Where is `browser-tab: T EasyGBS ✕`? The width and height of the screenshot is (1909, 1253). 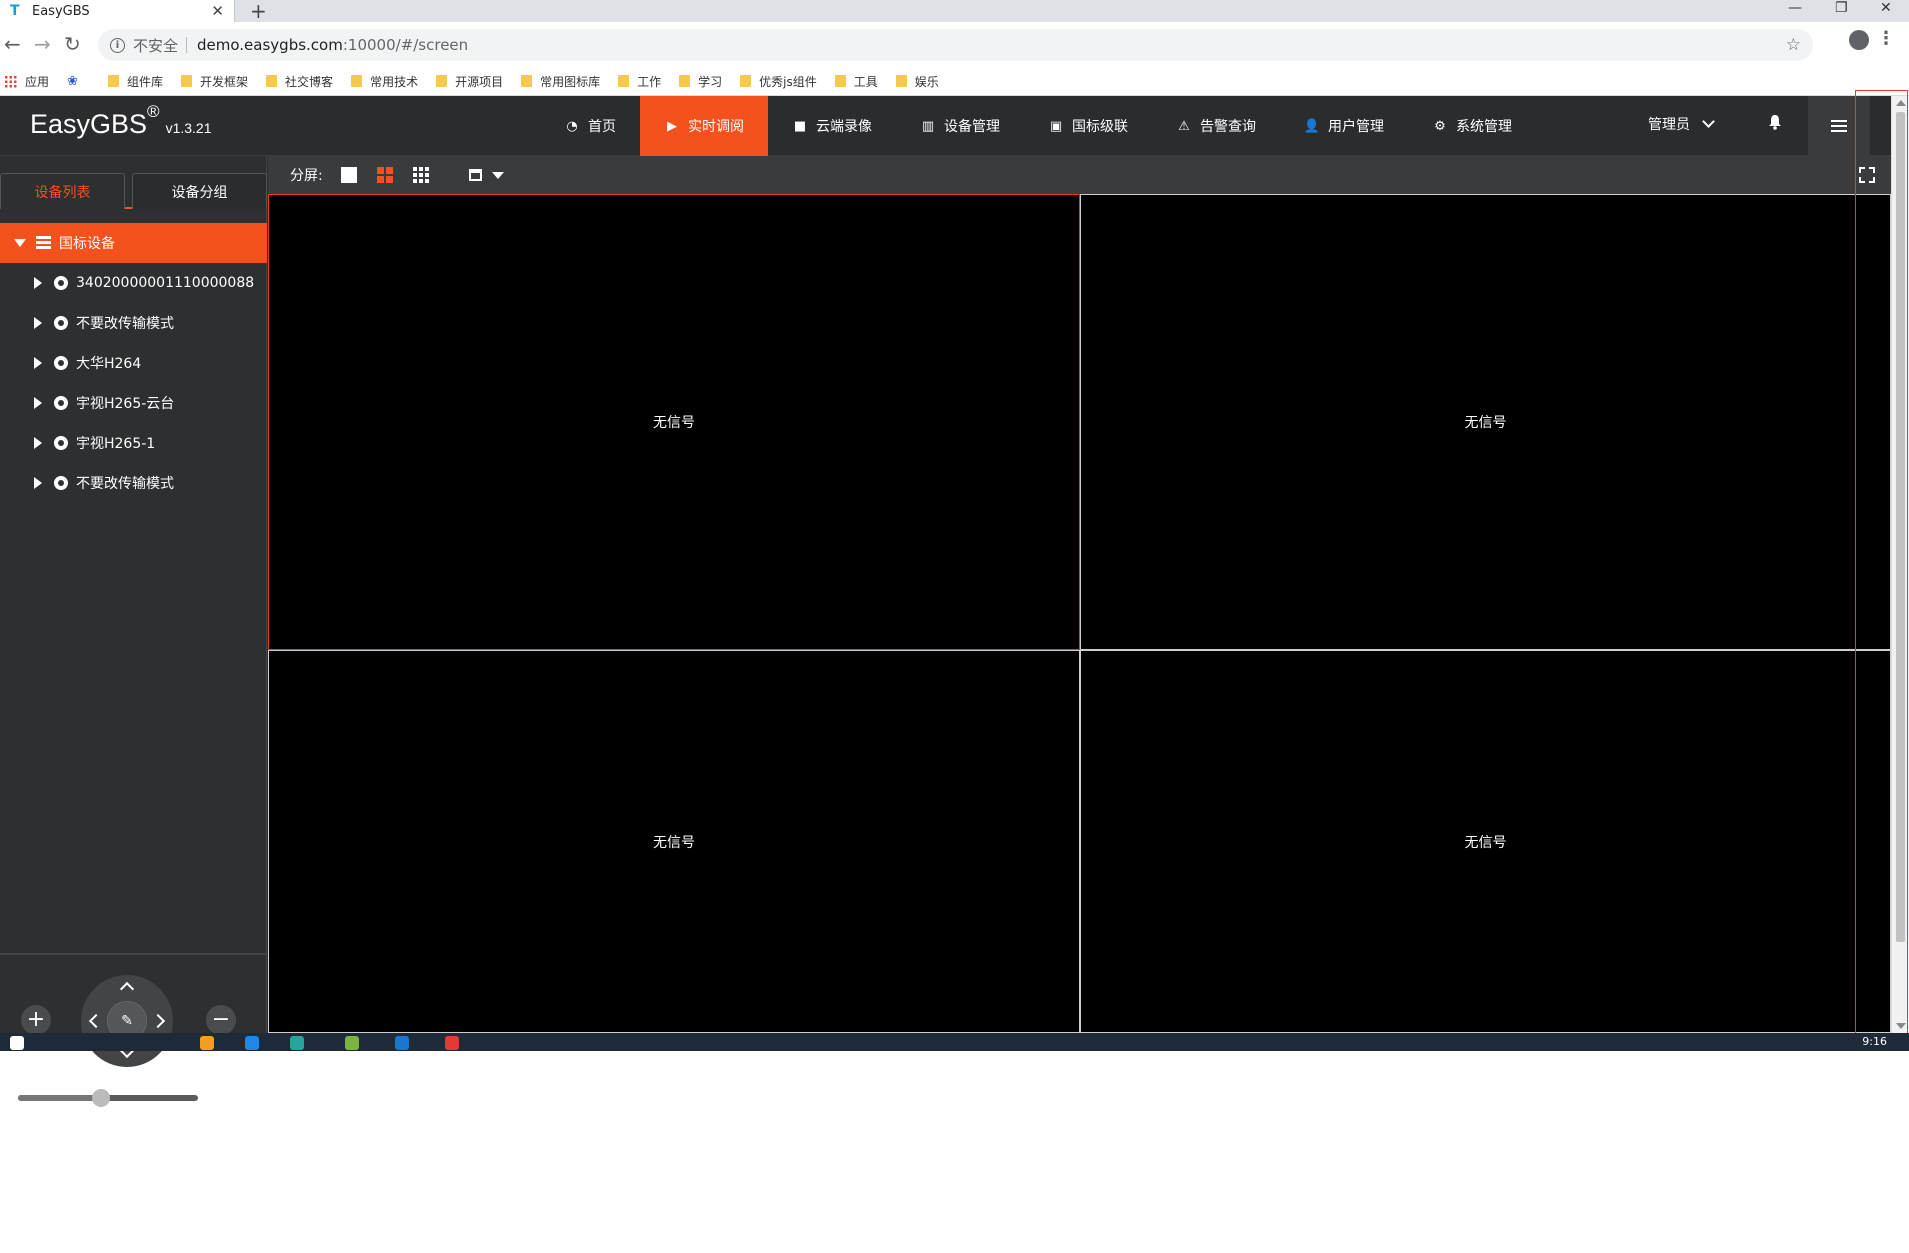 browser-tab: T EasyGBS ✕ is located at coordinates (117, 11).